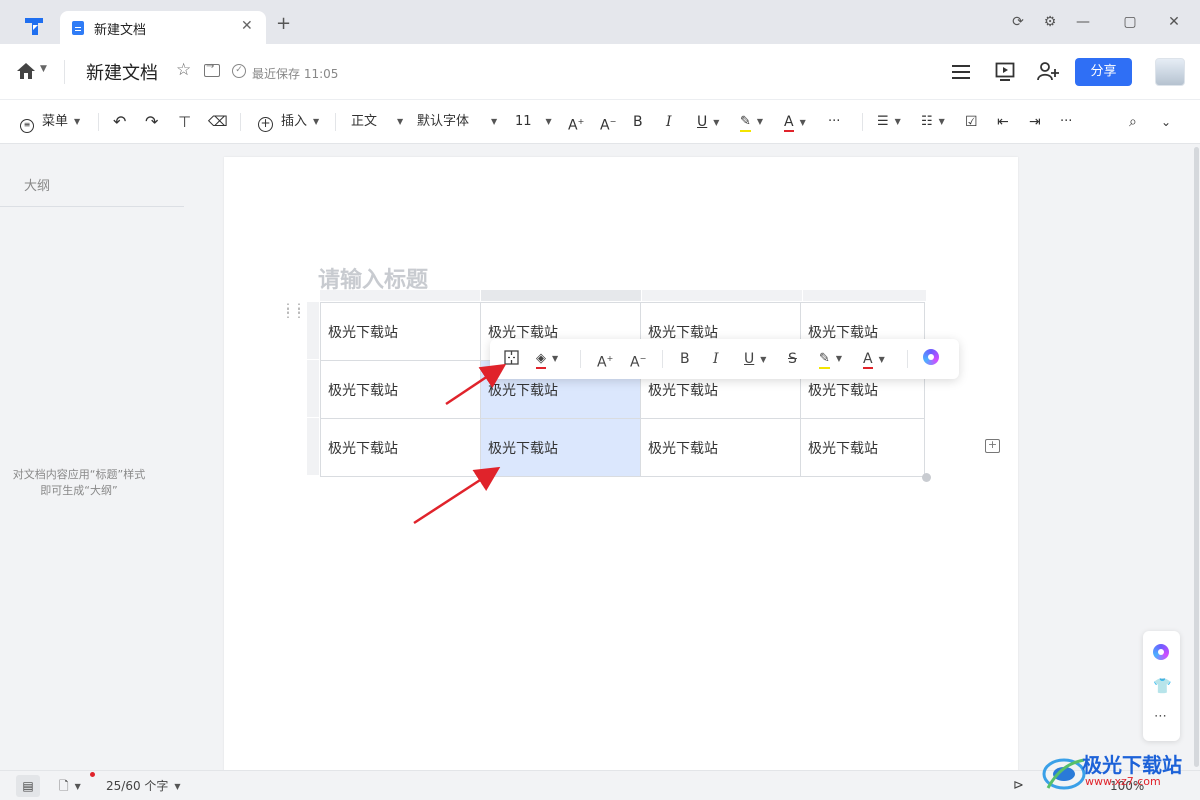  What do you see at coordinates (50, 122) in the screenshot?
I see `menu-button: ≡ 菜单 ▼` at bounding box center [50, 122].